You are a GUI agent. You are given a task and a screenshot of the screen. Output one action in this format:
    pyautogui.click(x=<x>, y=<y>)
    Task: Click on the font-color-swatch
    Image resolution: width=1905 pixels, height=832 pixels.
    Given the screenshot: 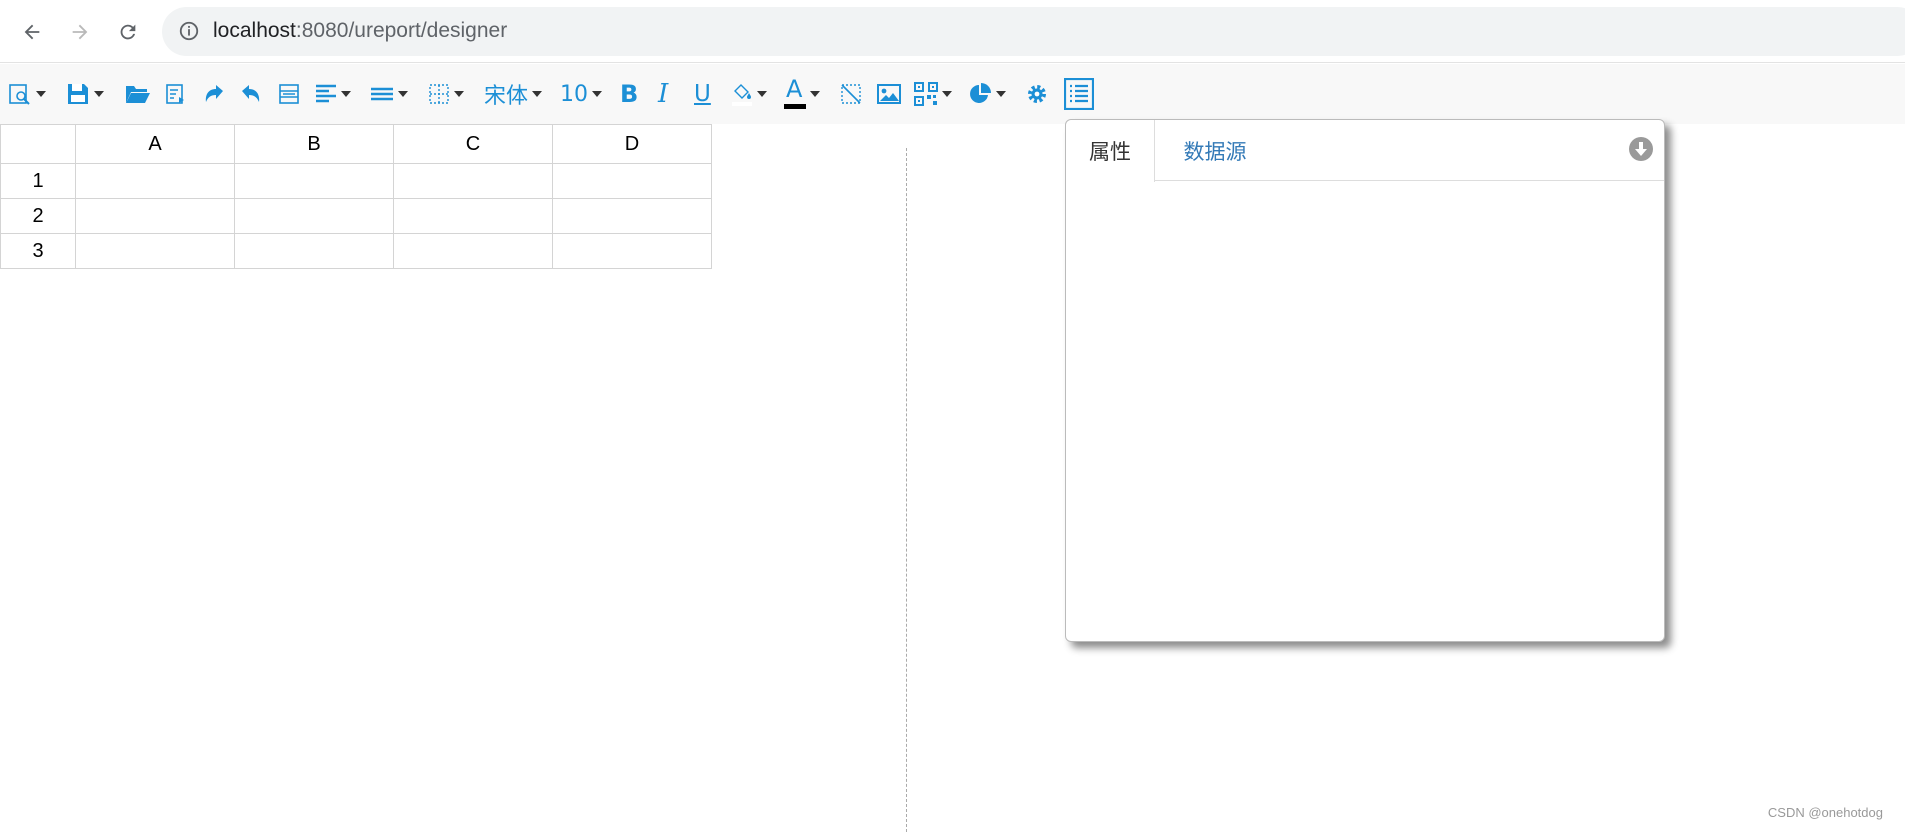 What is the action you would take?
    pyautogui.click(x=795, y=106)
    